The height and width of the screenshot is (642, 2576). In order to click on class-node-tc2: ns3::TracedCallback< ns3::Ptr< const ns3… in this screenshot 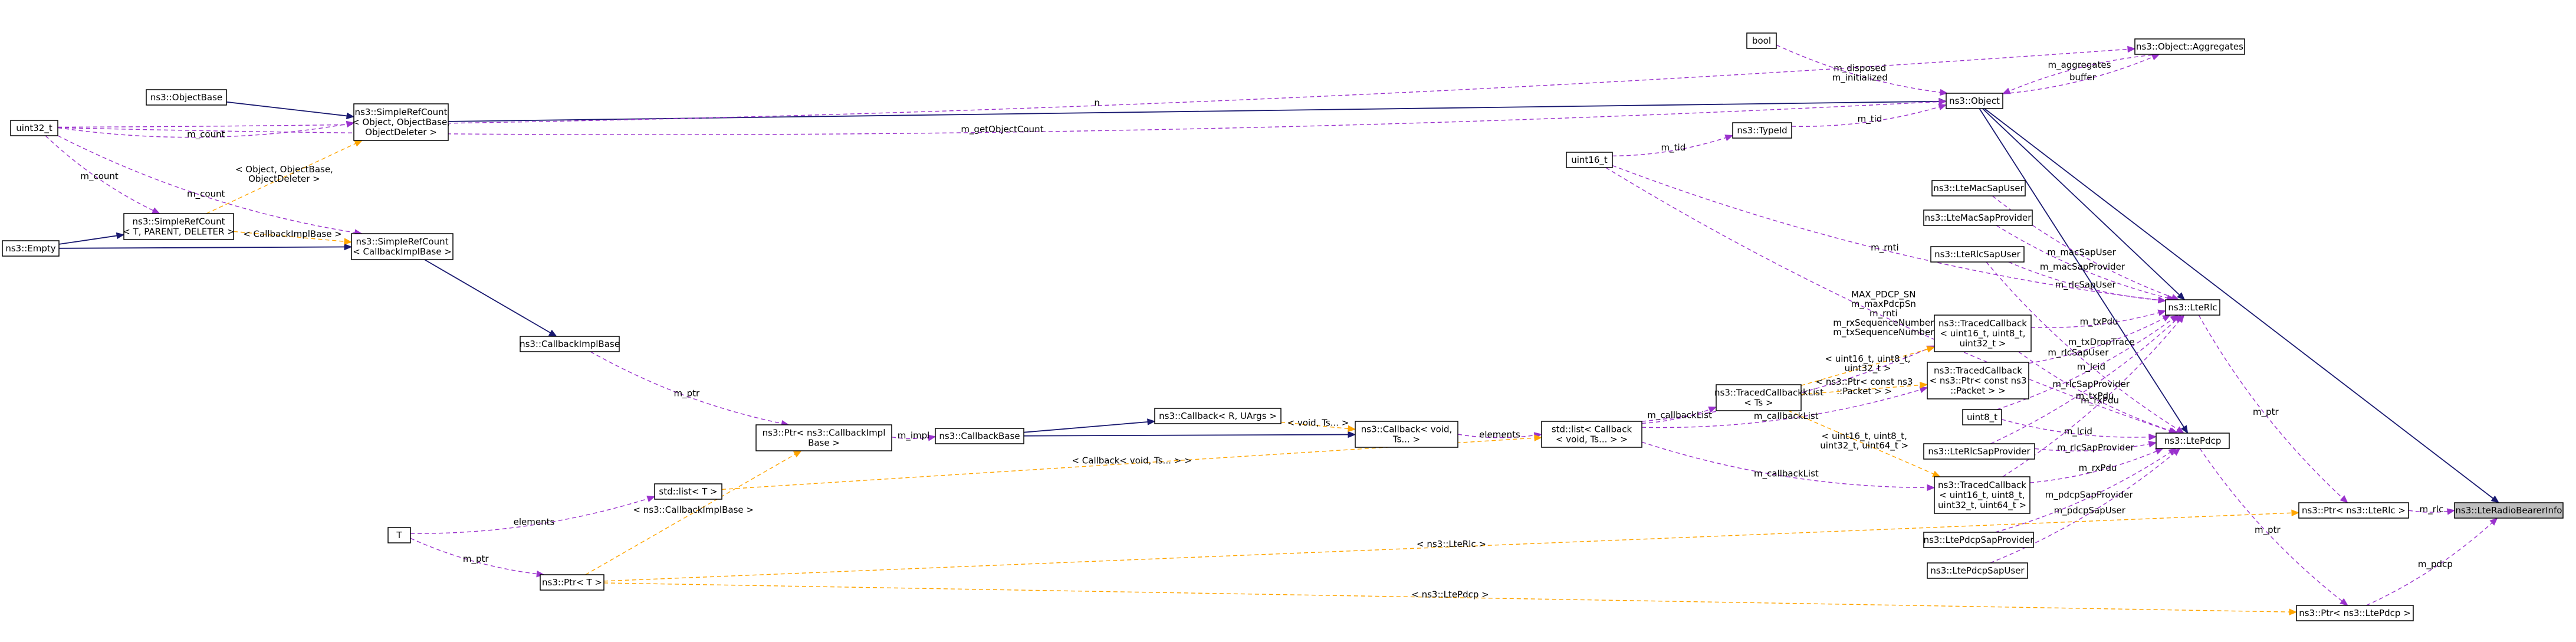, I will do `click(1978, 380)`.